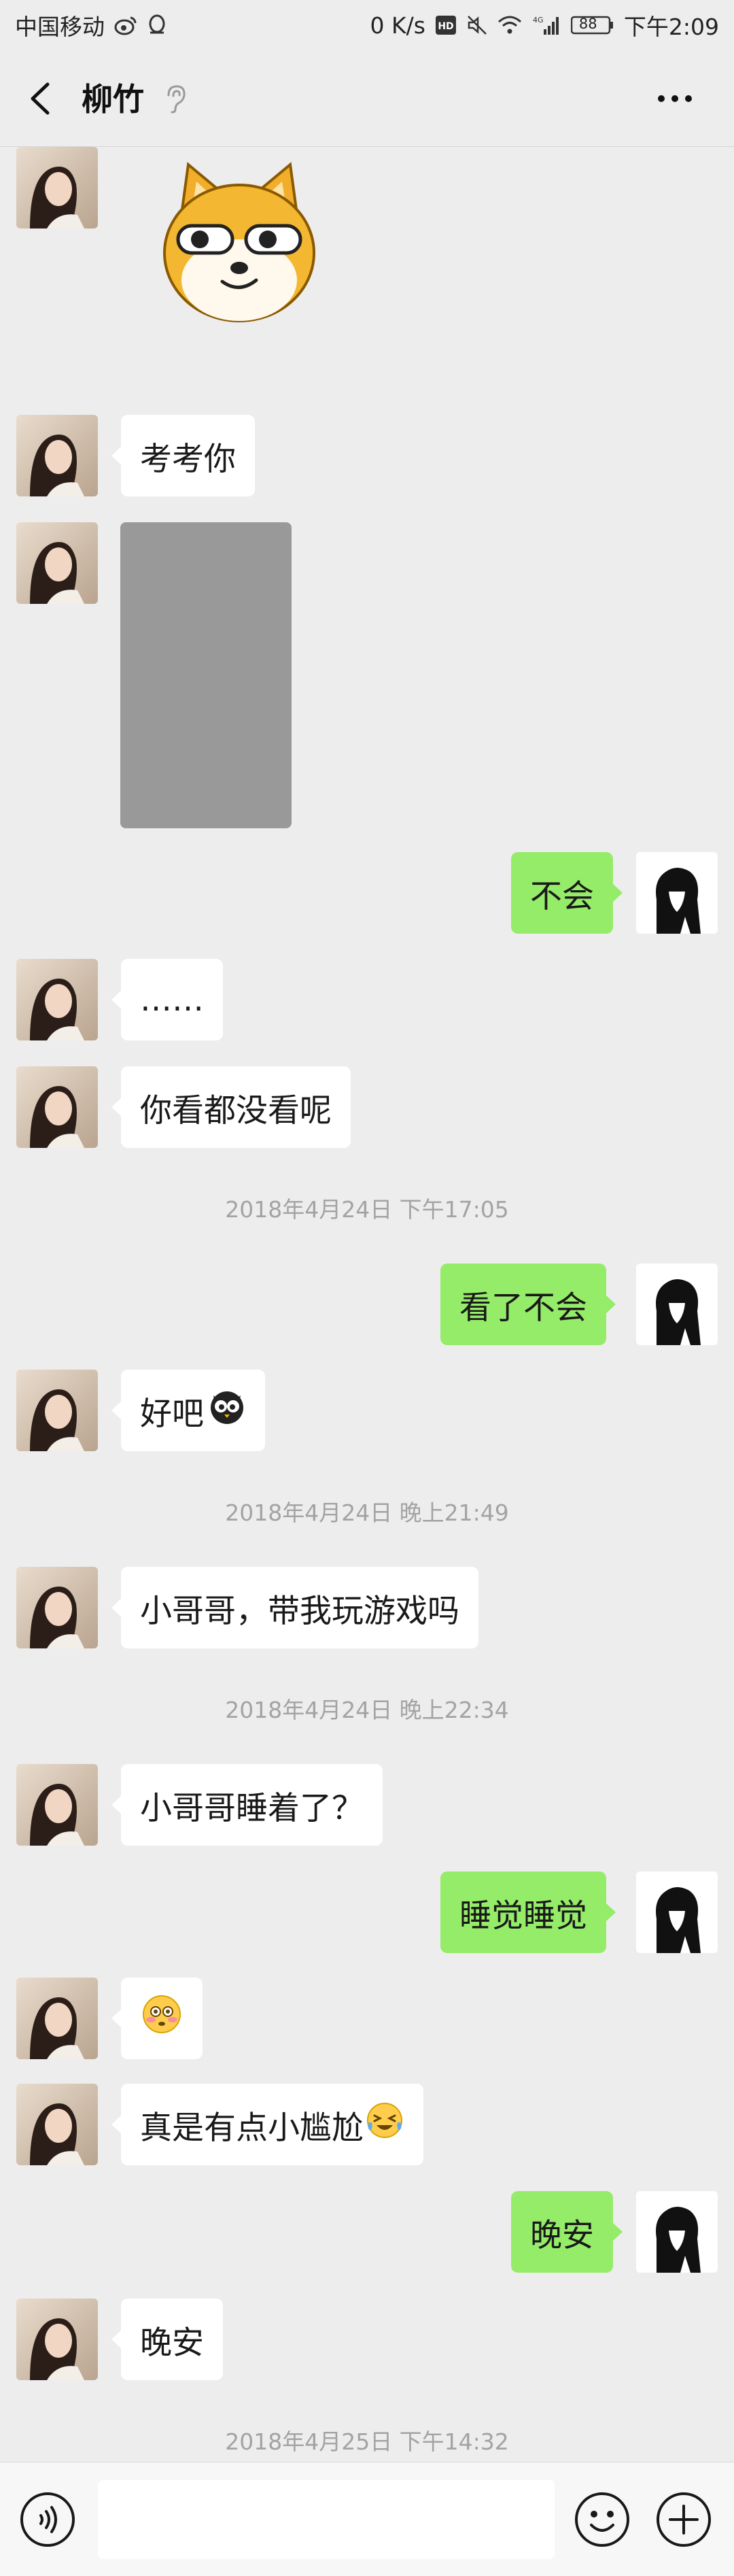 The height and width of the screenshot is (2576, 734). I want to click on voice-button, so click(47, 2519).